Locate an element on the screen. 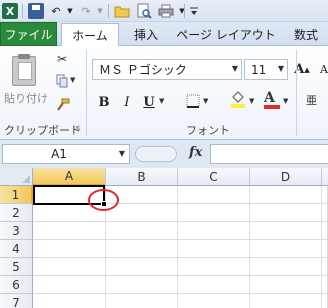  select-all-button is located at coordinates (16, 177).